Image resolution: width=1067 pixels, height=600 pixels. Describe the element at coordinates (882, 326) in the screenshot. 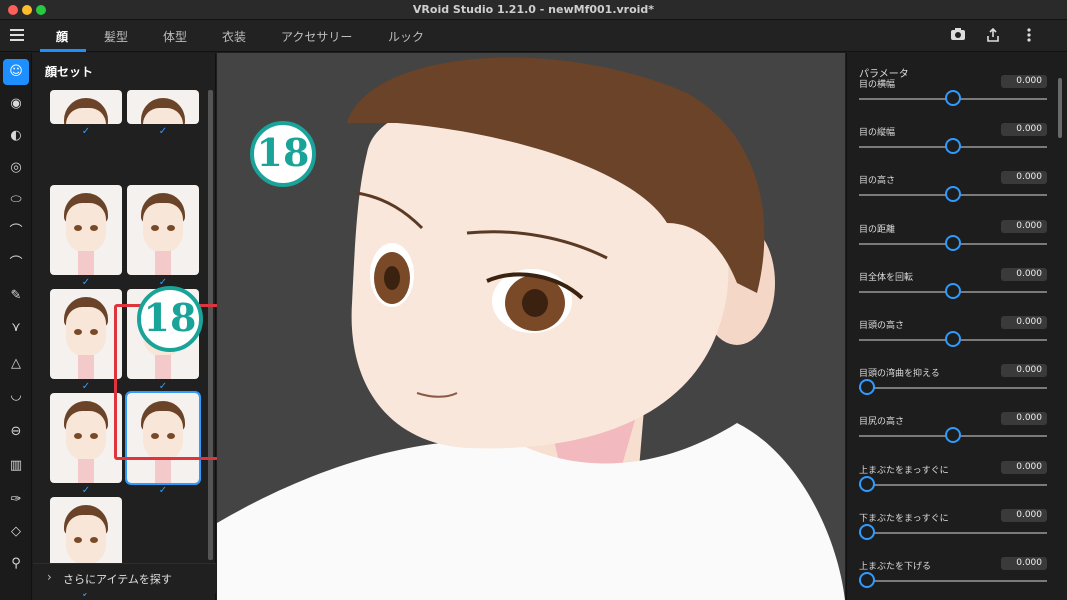

I see `param-name: 目頭の高さ` at that location.